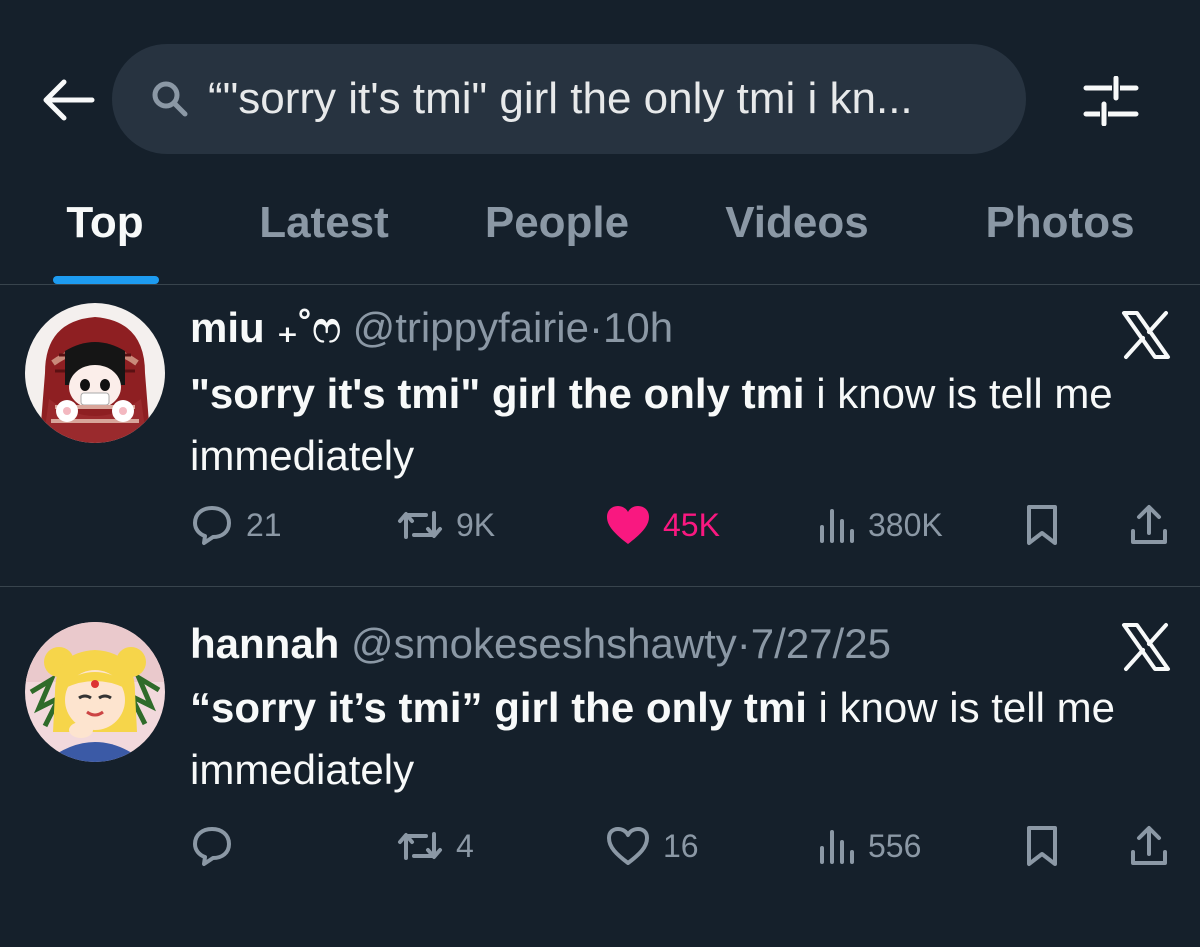 The image size is (1200, 947). Describe the element at coordinates (264, 524) in the screenshot. I see `reply-count: 21` at that location.